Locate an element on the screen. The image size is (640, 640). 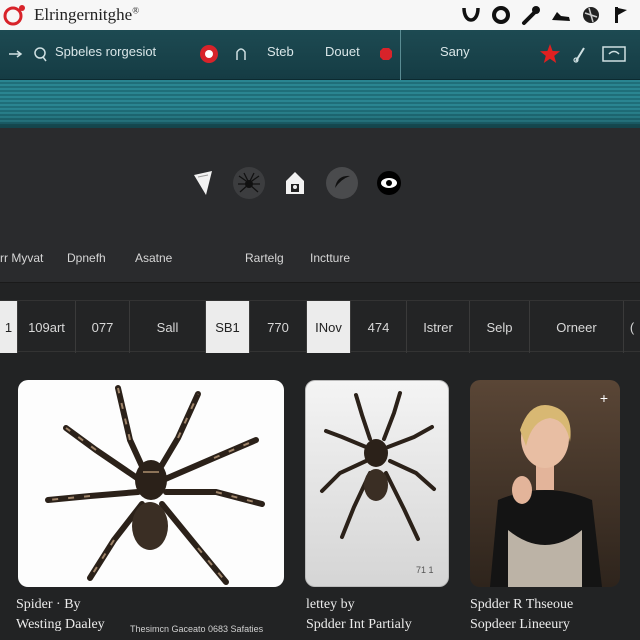
logo-icon is located at coordinates (15, 15).